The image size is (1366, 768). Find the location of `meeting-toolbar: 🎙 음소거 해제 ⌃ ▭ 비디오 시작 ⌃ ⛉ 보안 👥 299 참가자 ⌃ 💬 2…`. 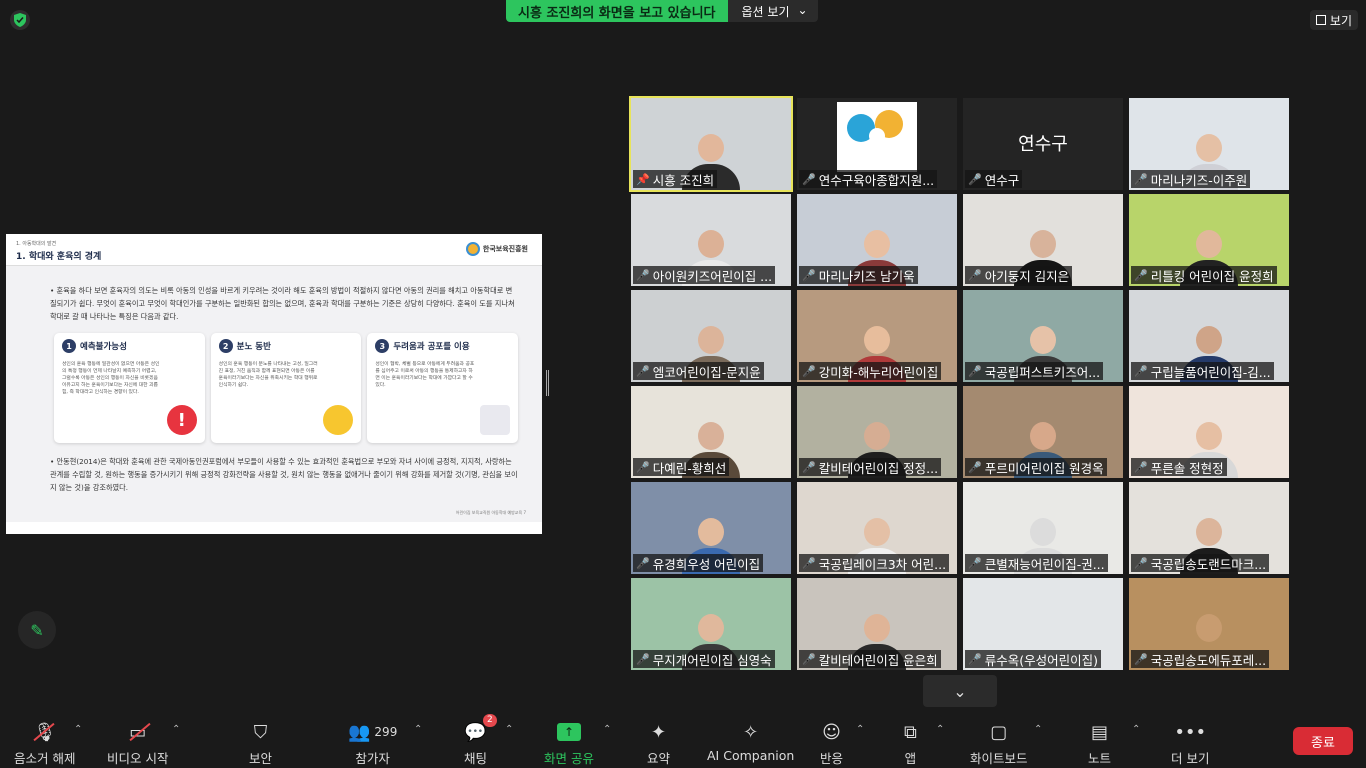

meeting-toolbar: 🎙 음소거 해제 ⌃ ▭ 비디오 시작 ⌃ ⛉ 보안 👥 299 참가자 ⌃ 💬 2… is located at coordinates (683, 738).